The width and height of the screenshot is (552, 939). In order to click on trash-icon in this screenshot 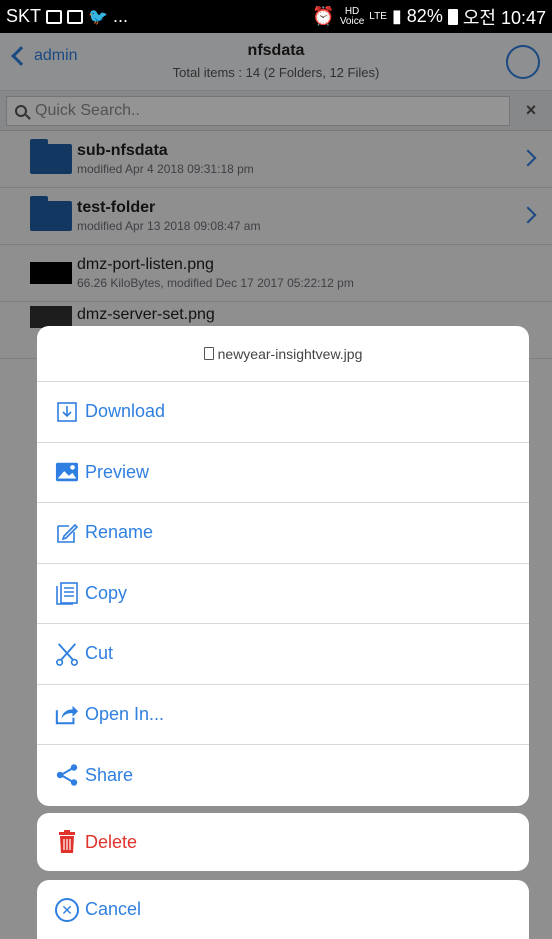, I will do `click(67, 842)`.